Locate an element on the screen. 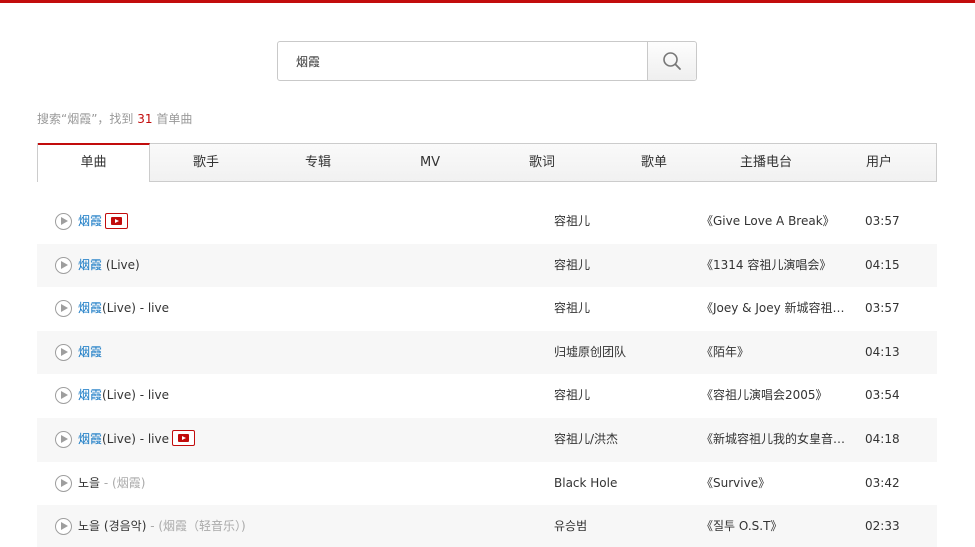 This screenshot has width=975, height=547. song-duration: 04:13 is located at coordinates (882, 351).